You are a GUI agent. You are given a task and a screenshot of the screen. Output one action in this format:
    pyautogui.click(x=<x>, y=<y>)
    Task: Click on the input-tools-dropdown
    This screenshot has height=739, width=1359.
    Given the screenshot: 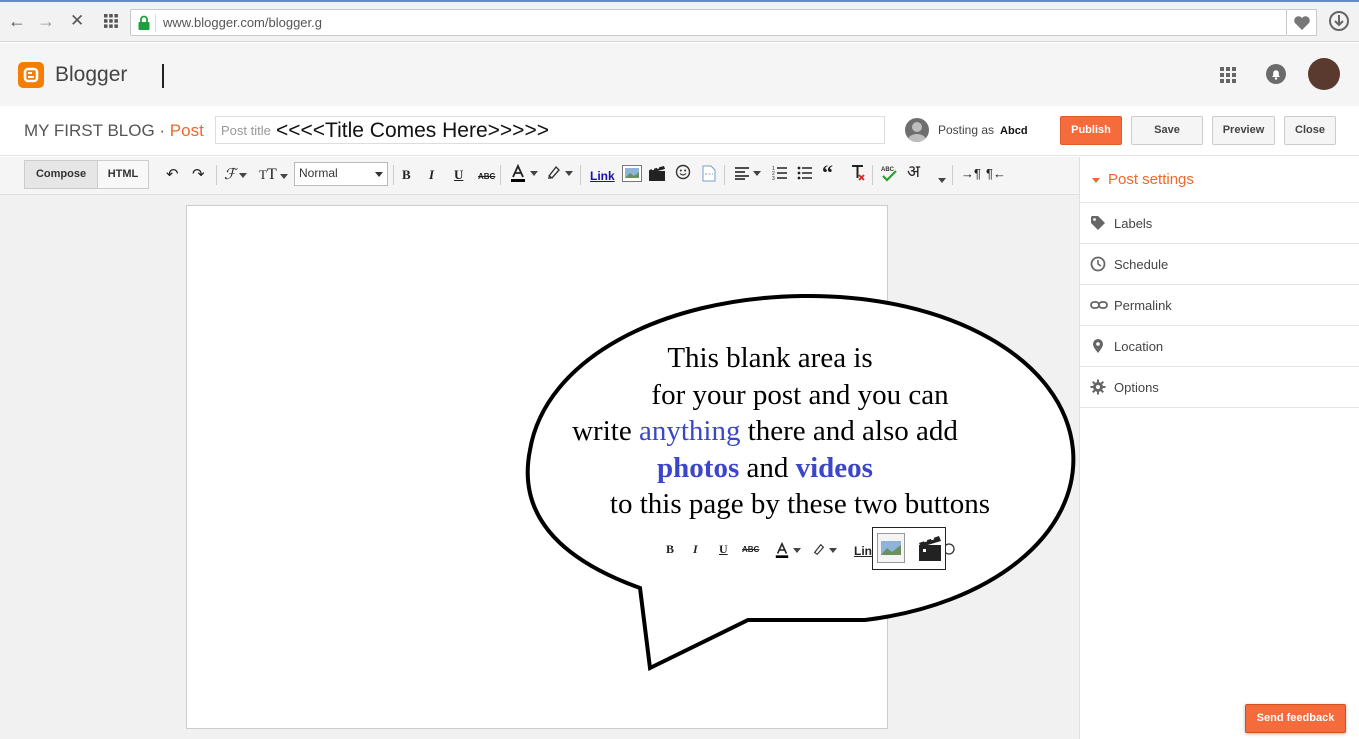 What is the action you would take?
    pyautogui.click(x=940, y=180)
    